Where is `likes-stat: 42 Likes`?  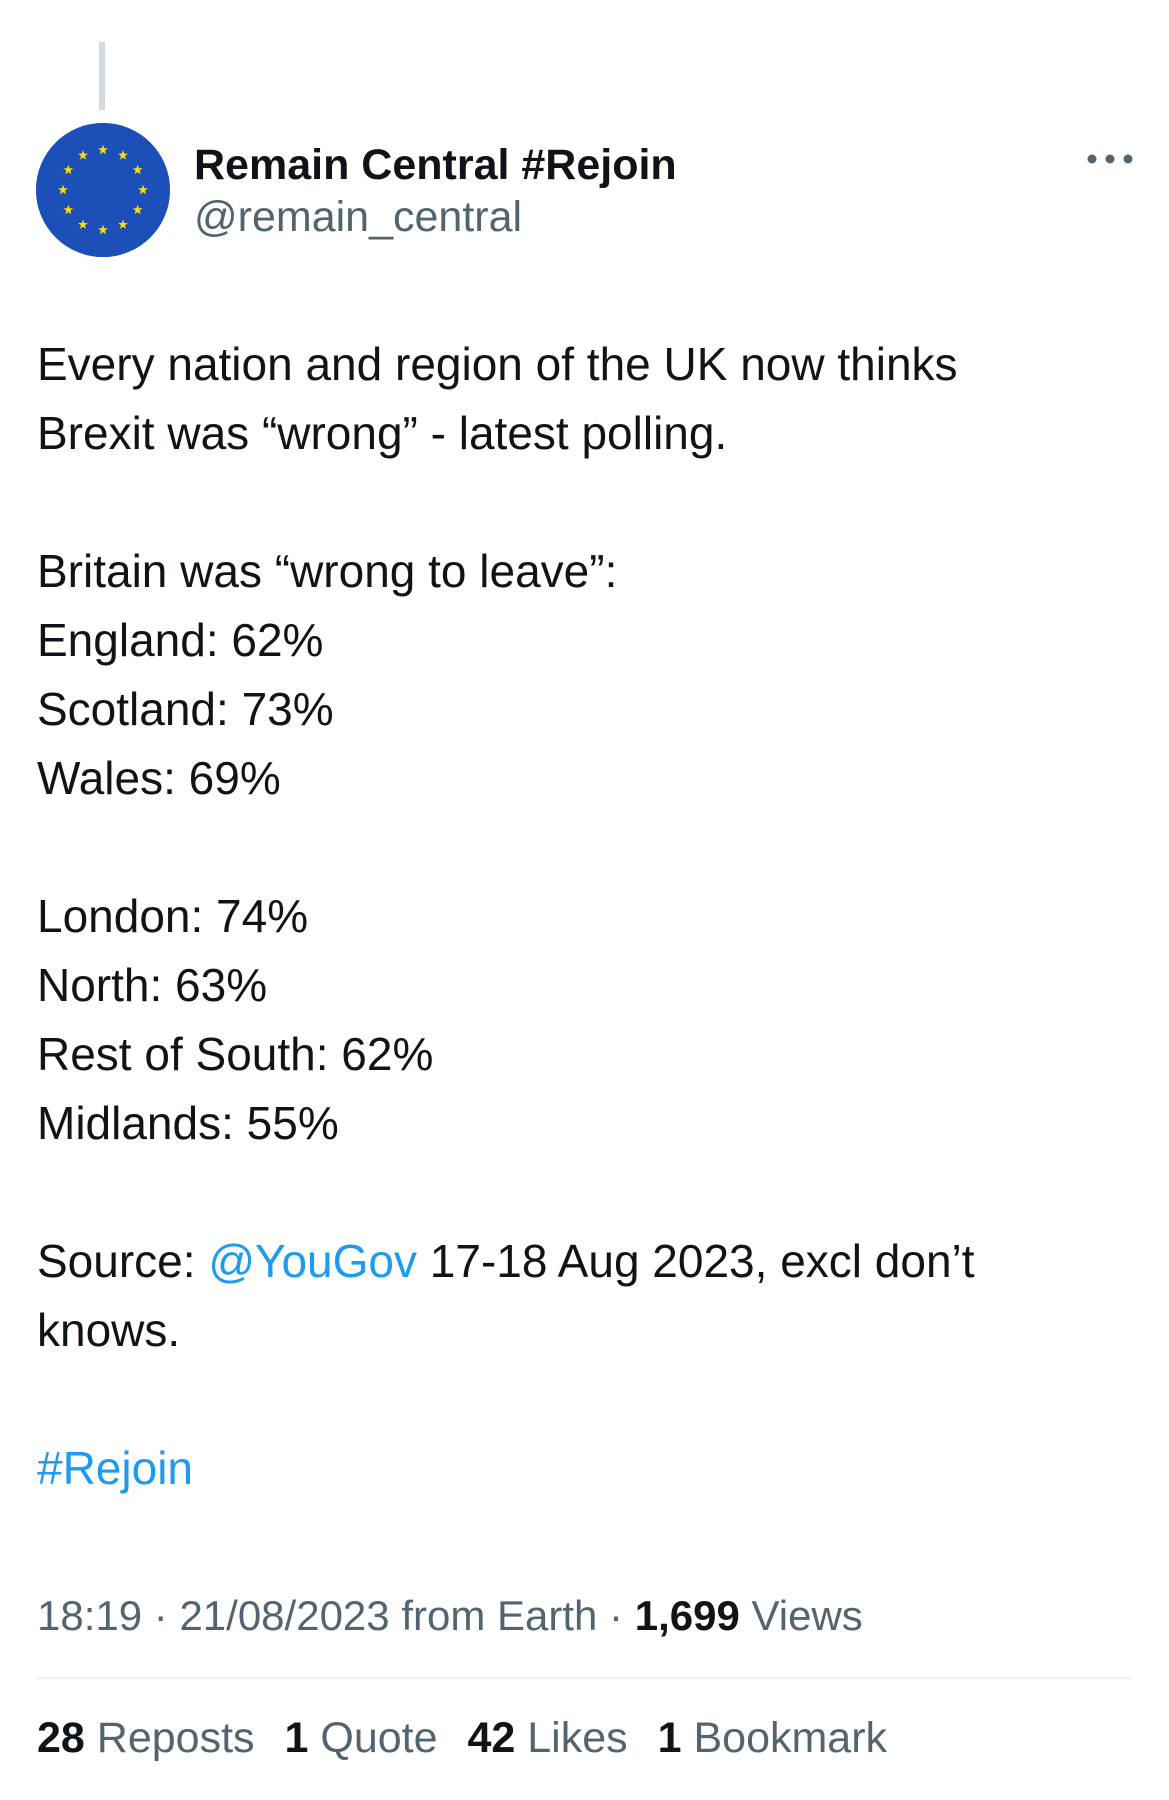 likes-stat: 42 Likes is located at coordinates (547, 1738).